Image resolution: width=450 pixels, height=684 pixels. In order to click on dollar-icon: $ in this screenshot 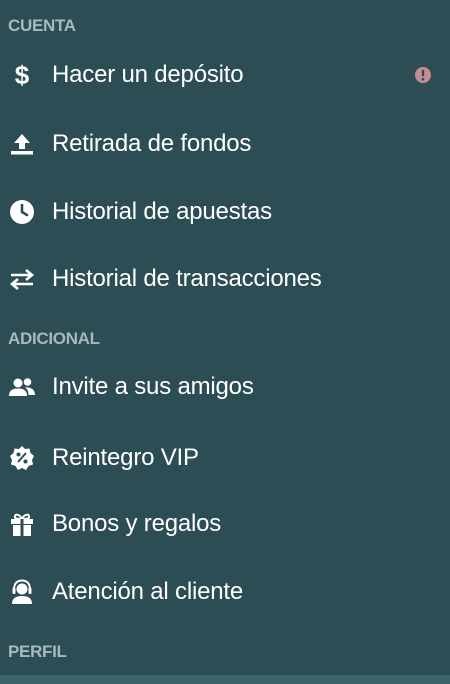, I will do `click(22, 75)`.